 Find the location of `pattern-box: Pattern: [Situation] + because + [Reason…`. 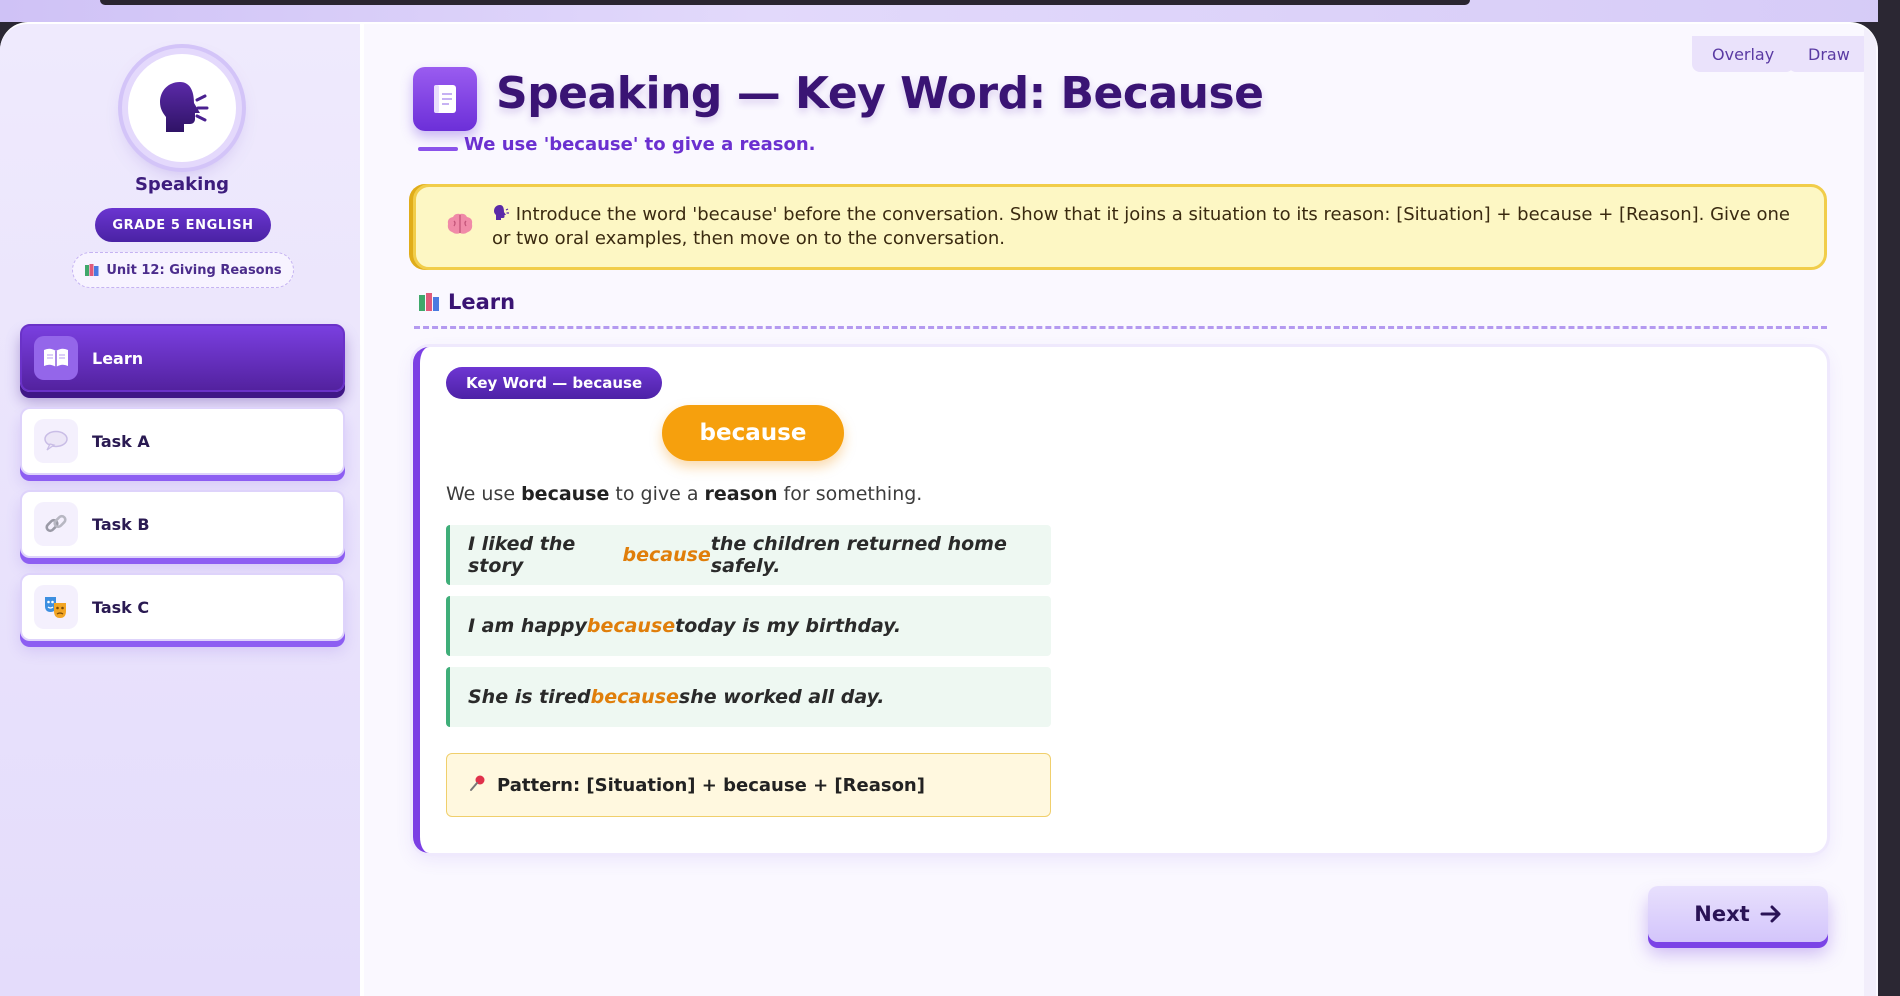

pattern-box: Pattern: [Situation] + because + [Reason… is located at coordinates (748, 785).